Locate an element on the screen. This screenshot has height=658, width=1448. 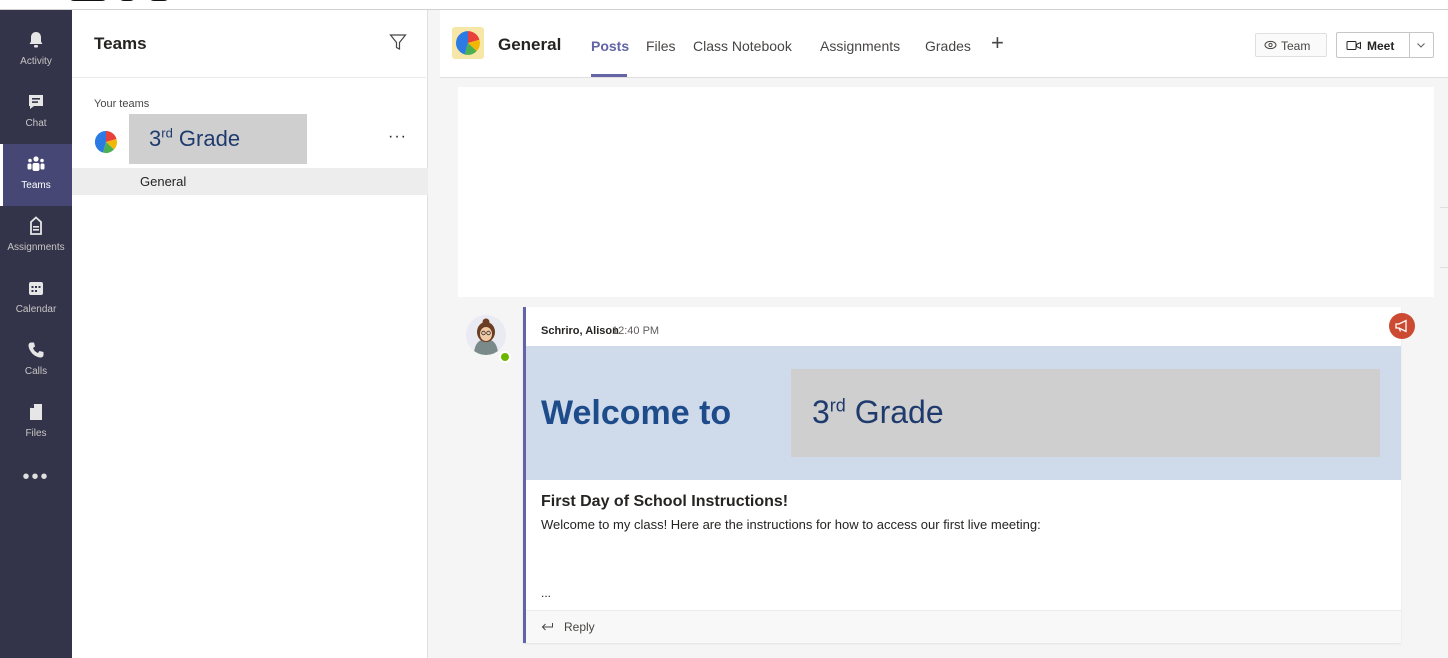
banner-headline: Welcome to is located at coordinates (636, 413).